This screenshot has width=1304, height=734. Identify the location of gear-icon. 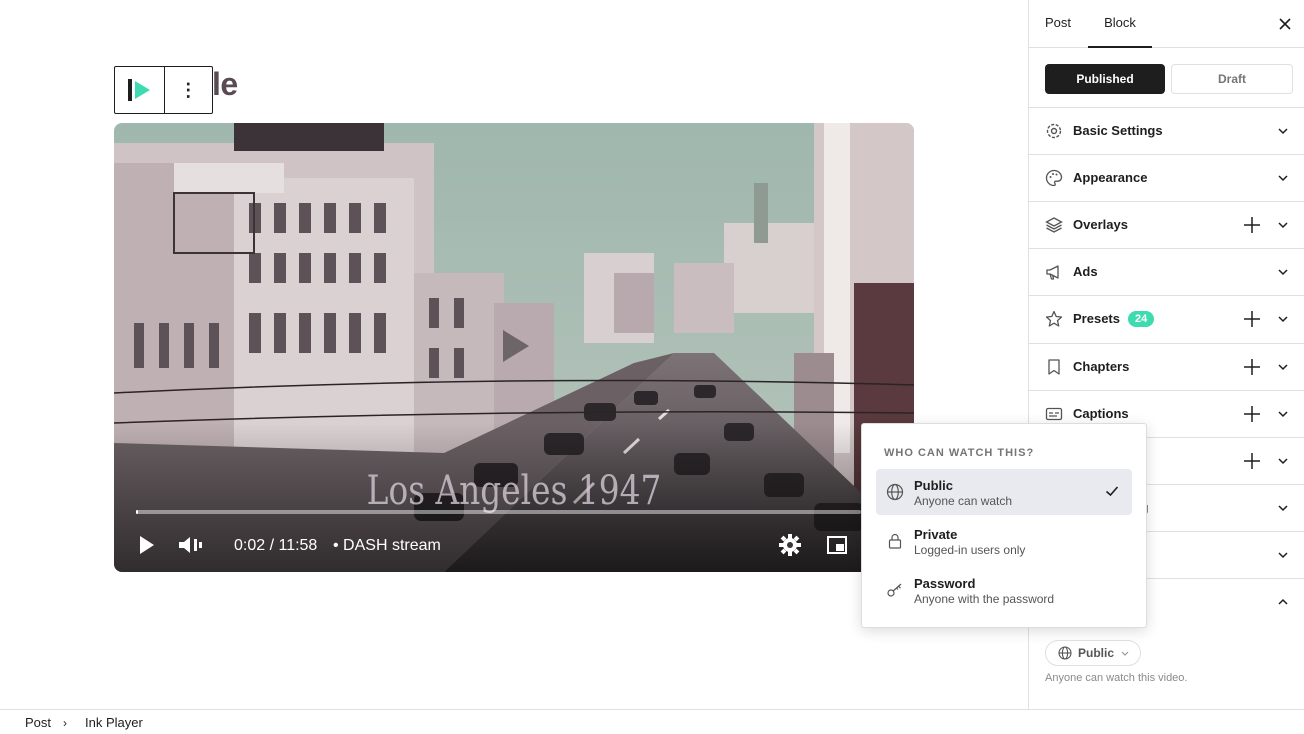
(1054, 131).